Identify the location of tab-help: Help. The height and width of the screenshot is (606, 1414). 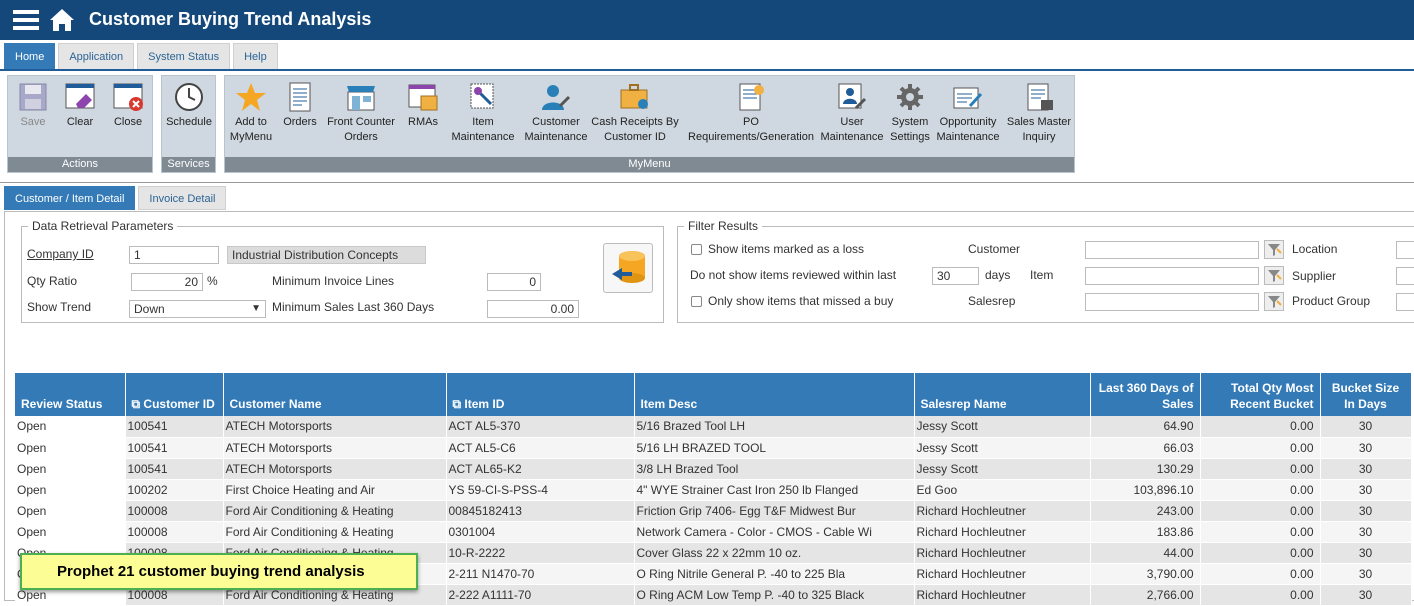
(255, 56).